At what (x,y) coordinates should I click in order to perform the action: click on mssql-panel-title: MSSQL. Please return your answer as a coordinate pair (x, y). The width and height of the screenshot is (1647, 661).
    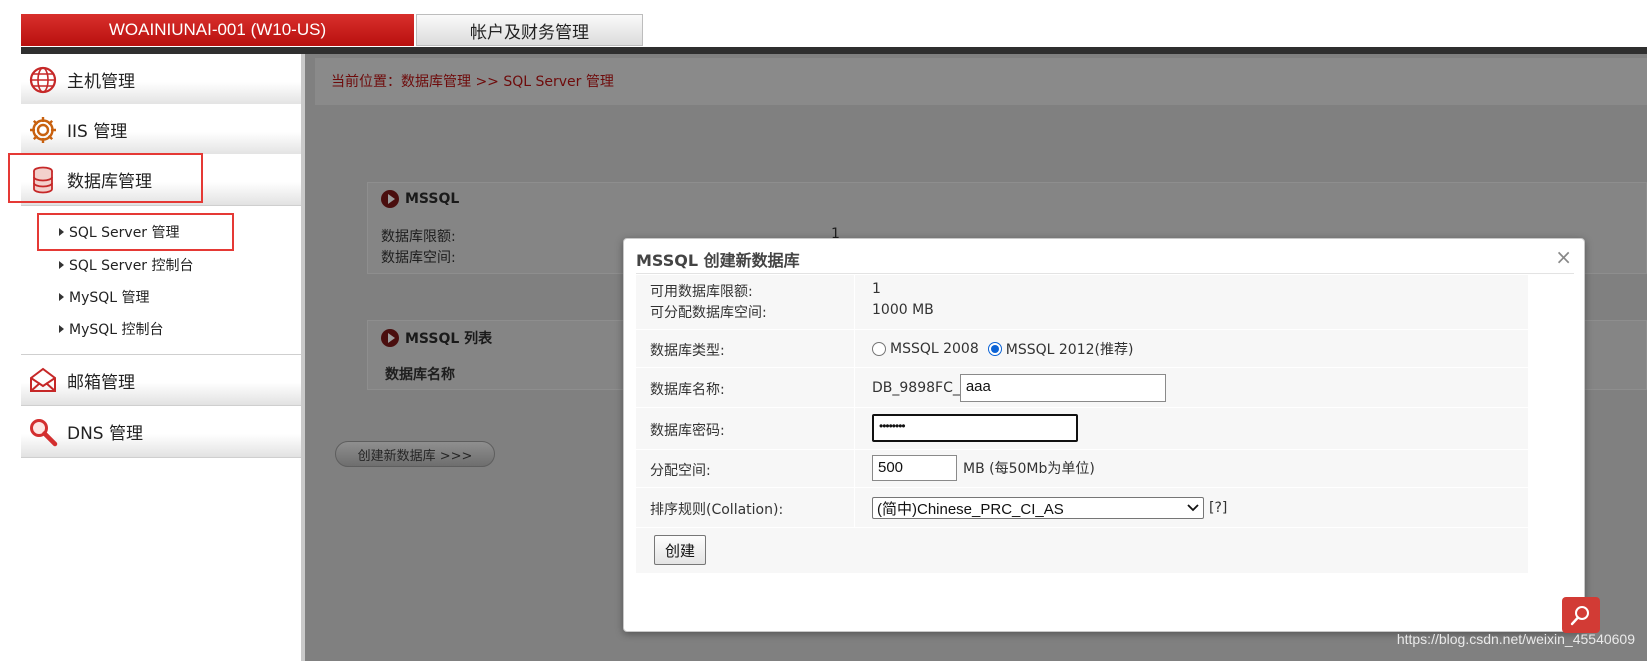
    Looking at the image, I should click on (420, 199).